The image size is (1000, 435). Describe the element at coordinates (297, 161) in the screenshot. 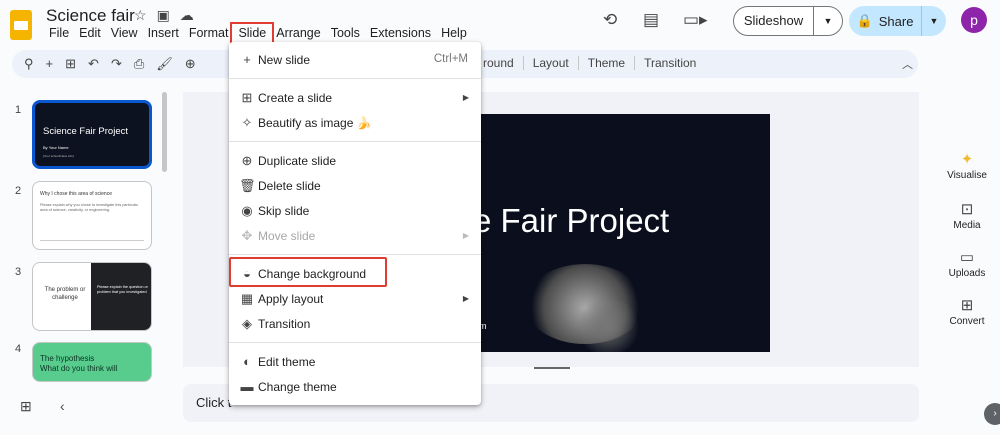

I see `menu-item-label: Duplicate slide` at that location.